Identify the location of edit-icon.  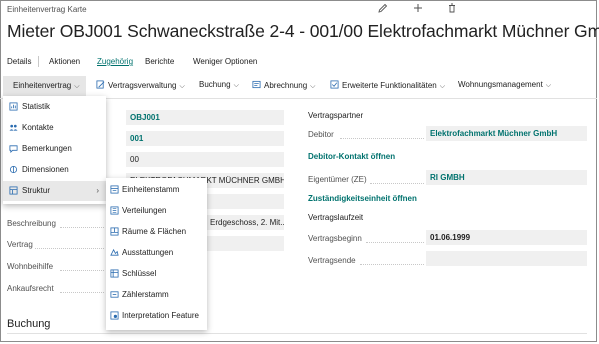
(383, 9).